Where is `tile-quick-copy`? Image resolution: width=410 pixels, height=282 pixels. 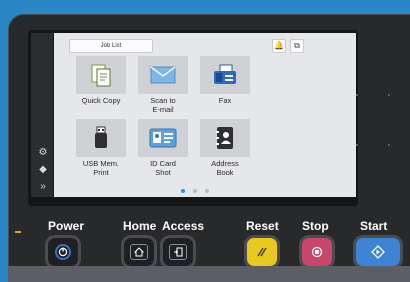 tile-quick-copy is located at coordinates (101, 75).